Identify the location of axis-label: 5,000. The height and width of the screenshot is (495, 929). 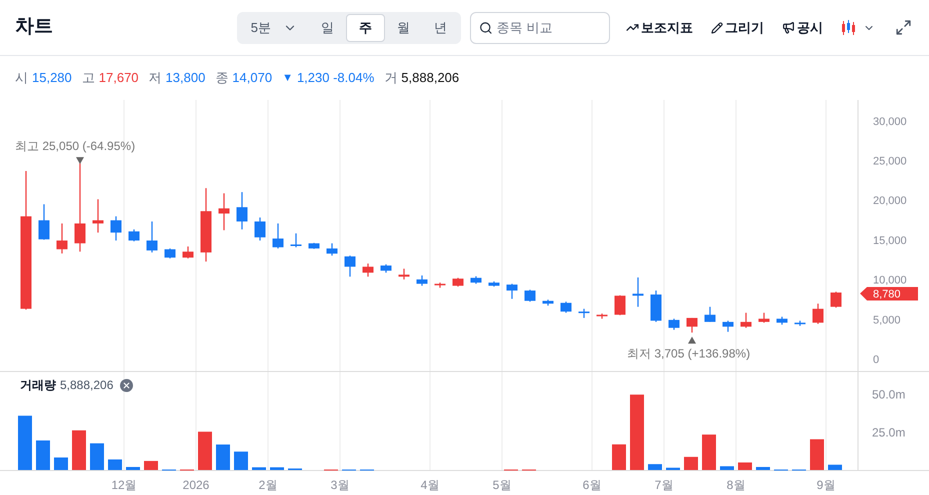
(887, 320).